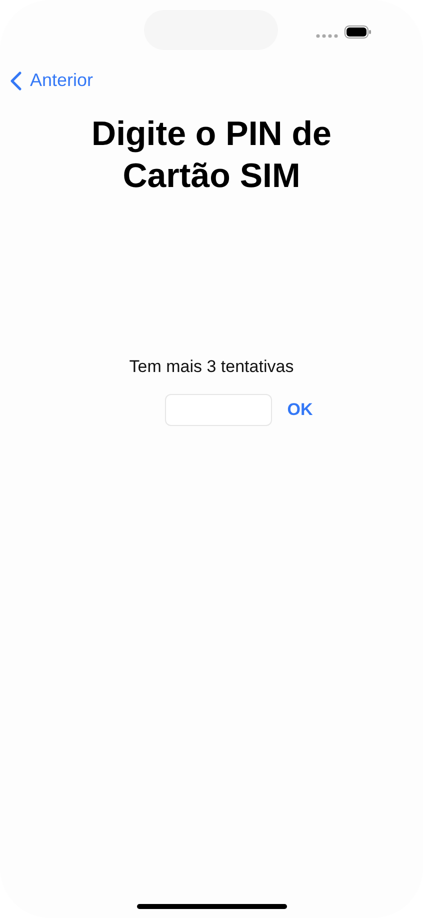 The width and height of the screenshot is (423, 918). What do you see at coordinates (300, 410) in the screenshot?
I see `ok-button: OK` at bounding box center [300, 410].